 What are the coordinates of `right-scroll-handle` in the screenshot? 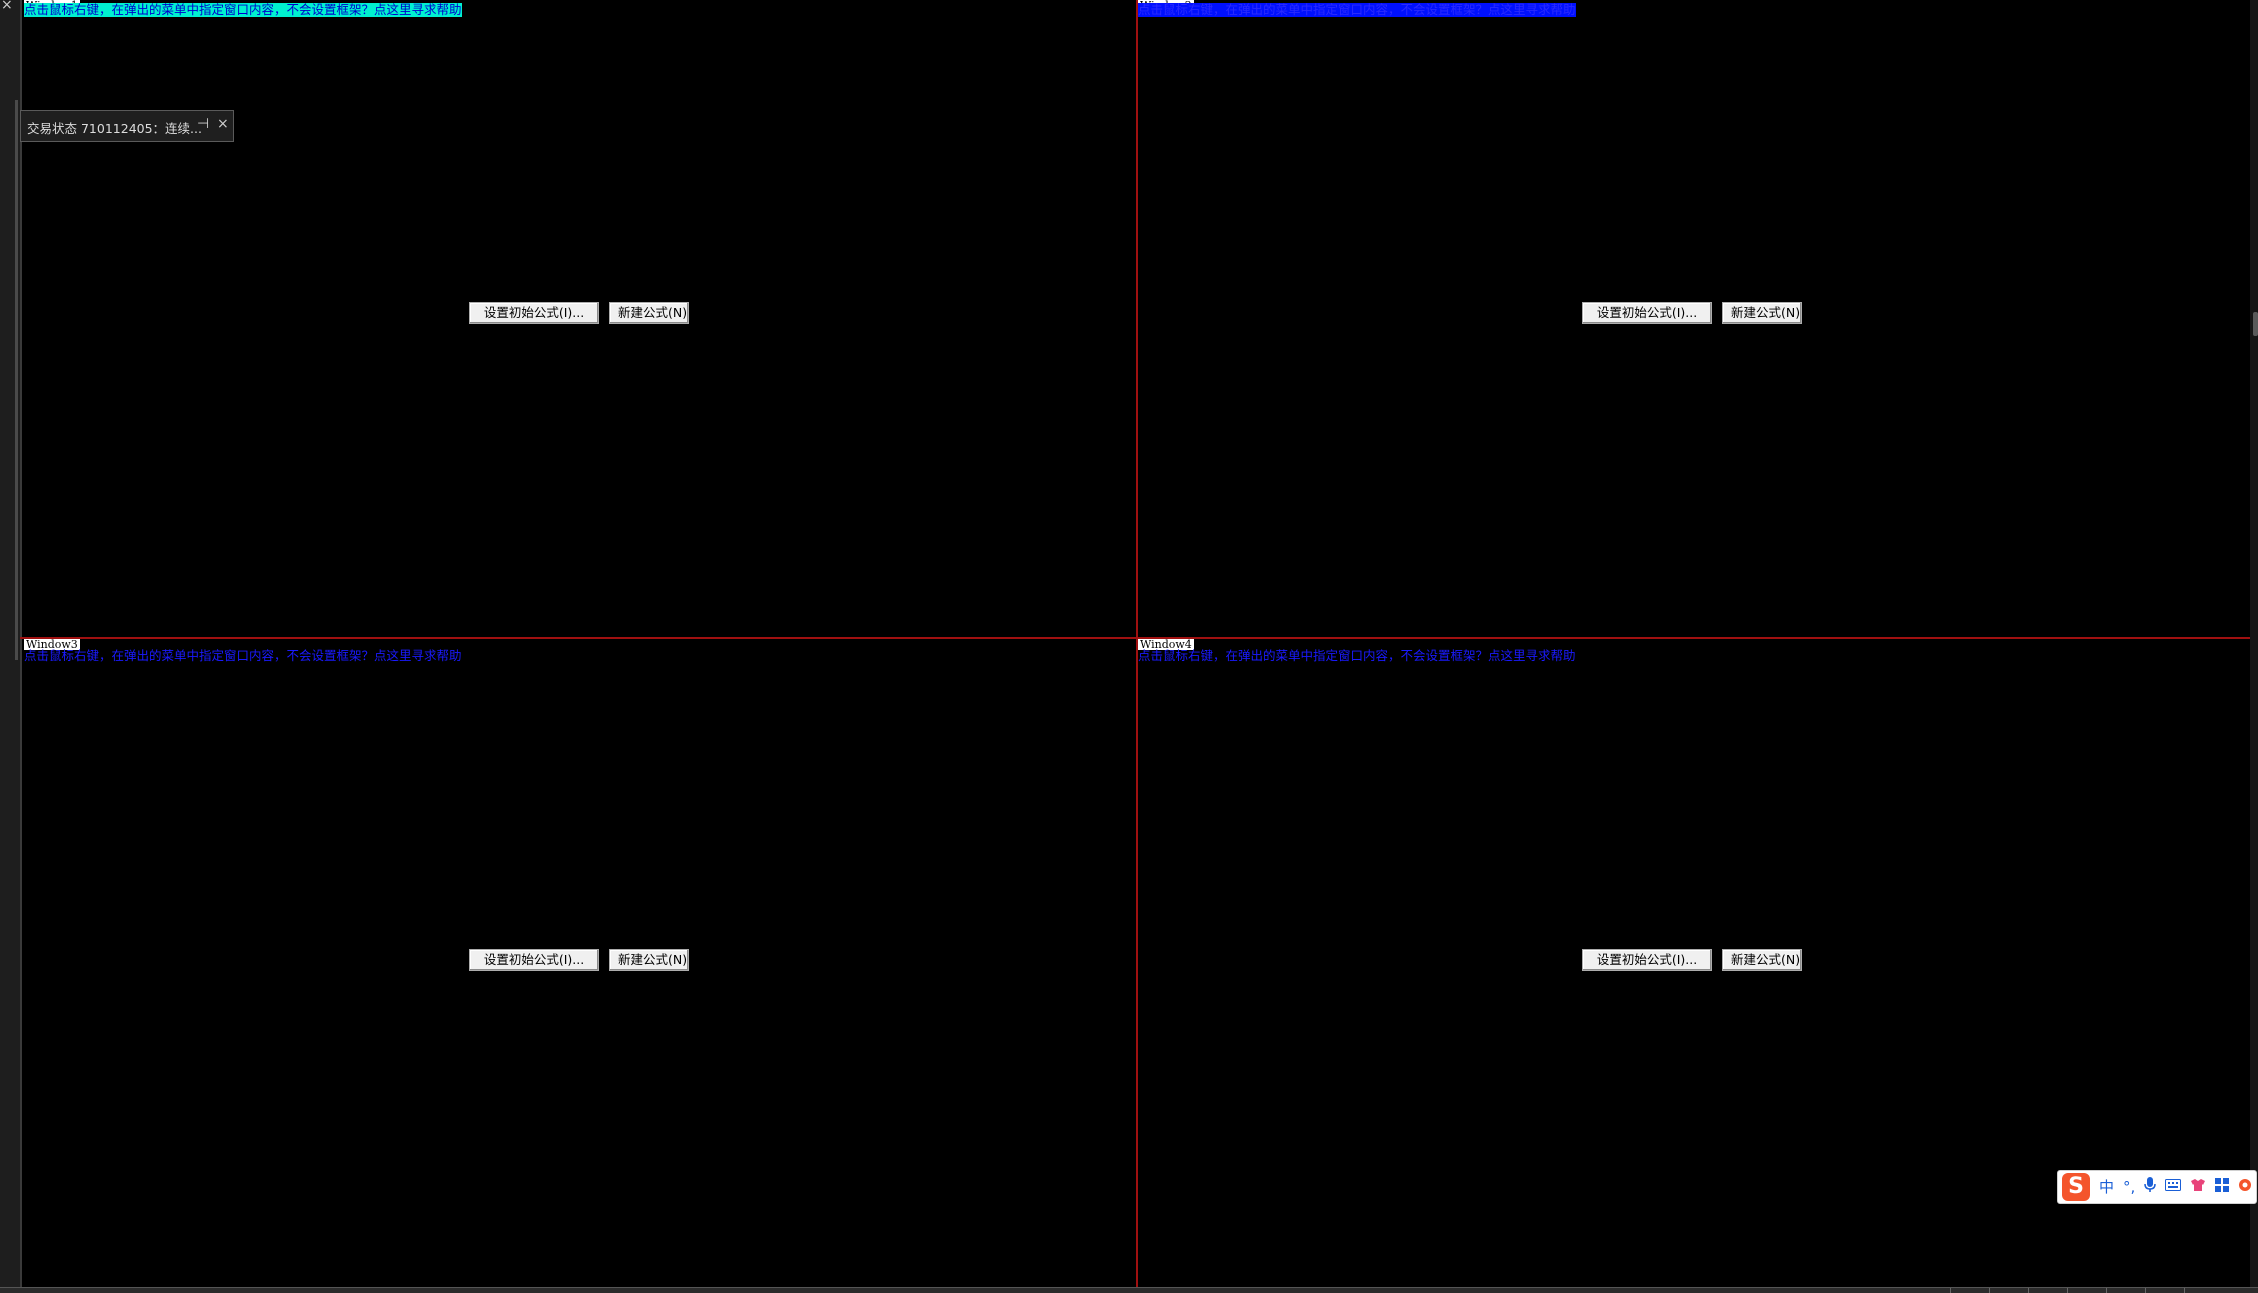 It's located at (2255, 324).